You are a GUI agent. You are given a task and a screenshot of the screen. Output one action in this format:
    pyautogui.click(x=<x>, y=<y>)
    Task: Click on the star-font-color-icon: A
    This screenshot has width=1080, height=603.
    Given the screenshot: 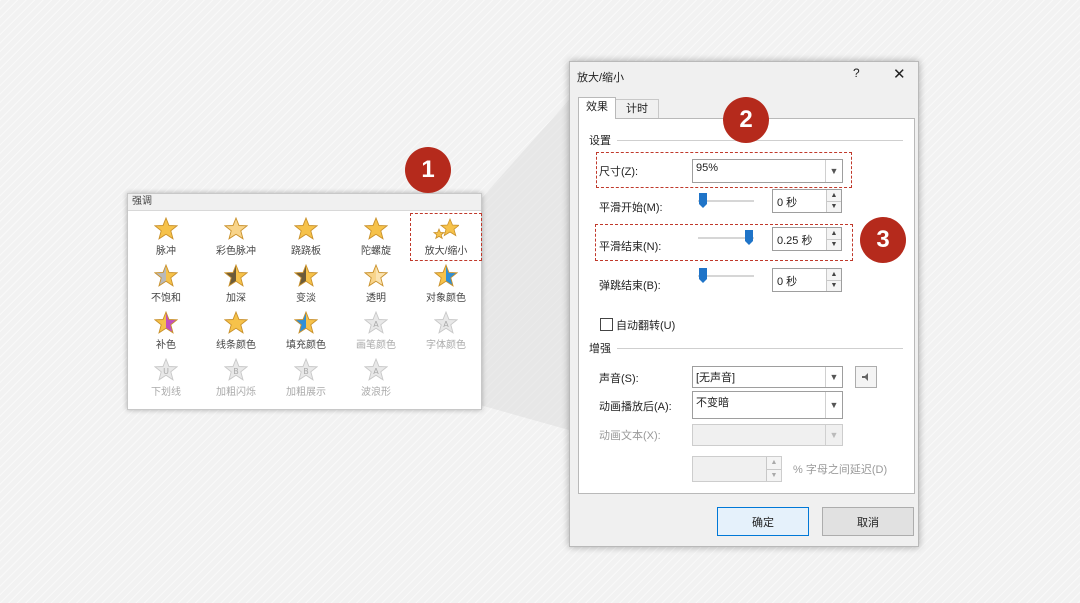 What is the action you would take?
    pyautogui.click(x=446, y=322)
    